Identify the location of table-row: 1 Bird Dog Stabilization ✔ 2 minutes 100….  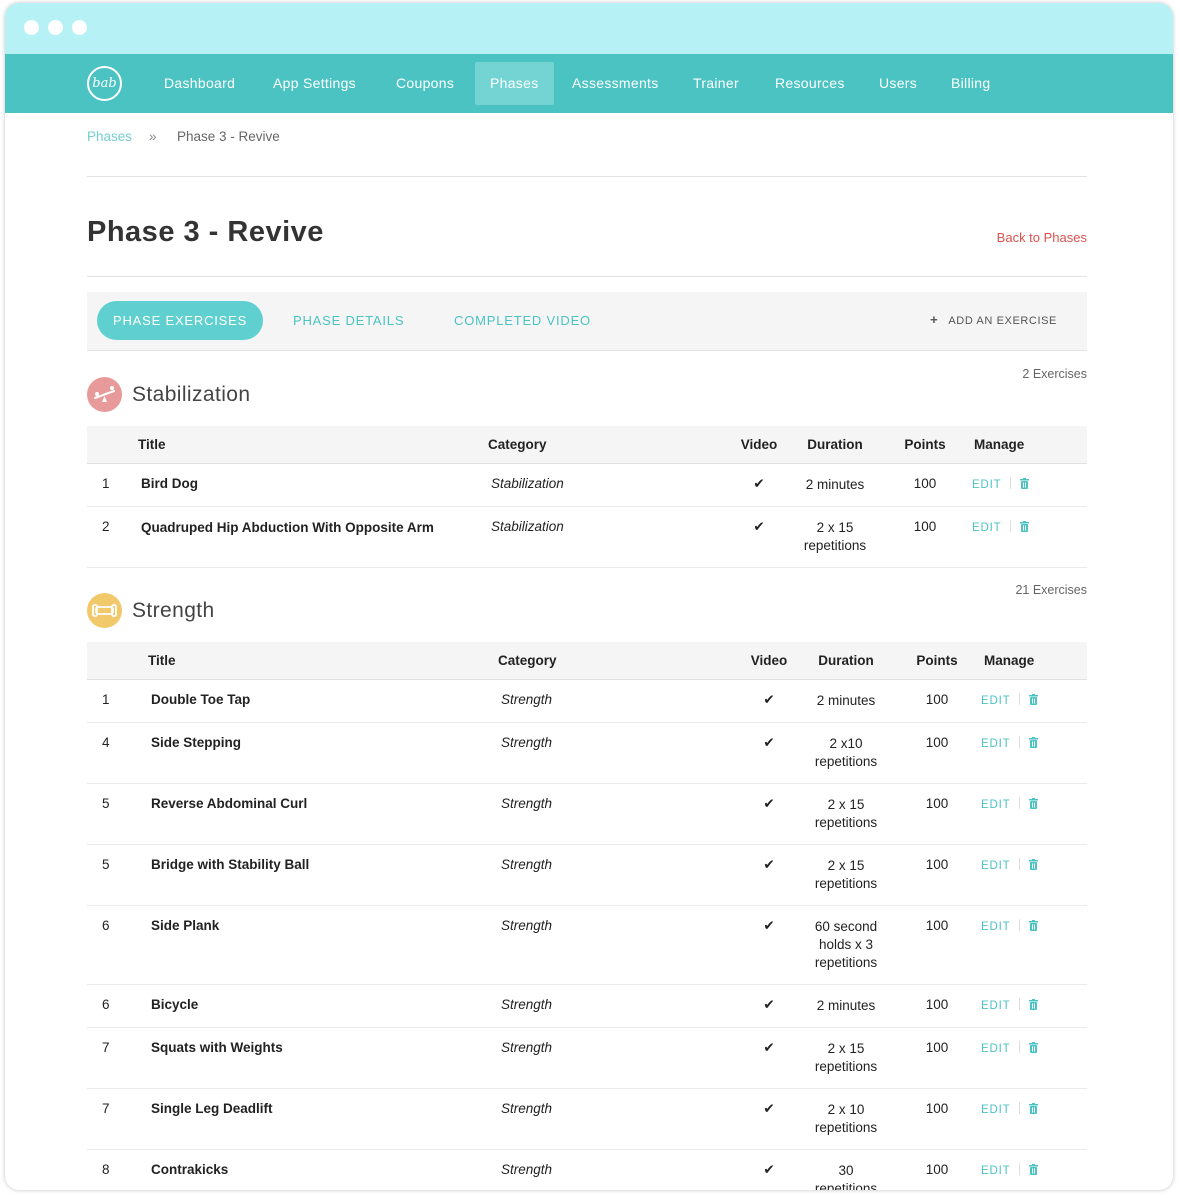
(587, 484).